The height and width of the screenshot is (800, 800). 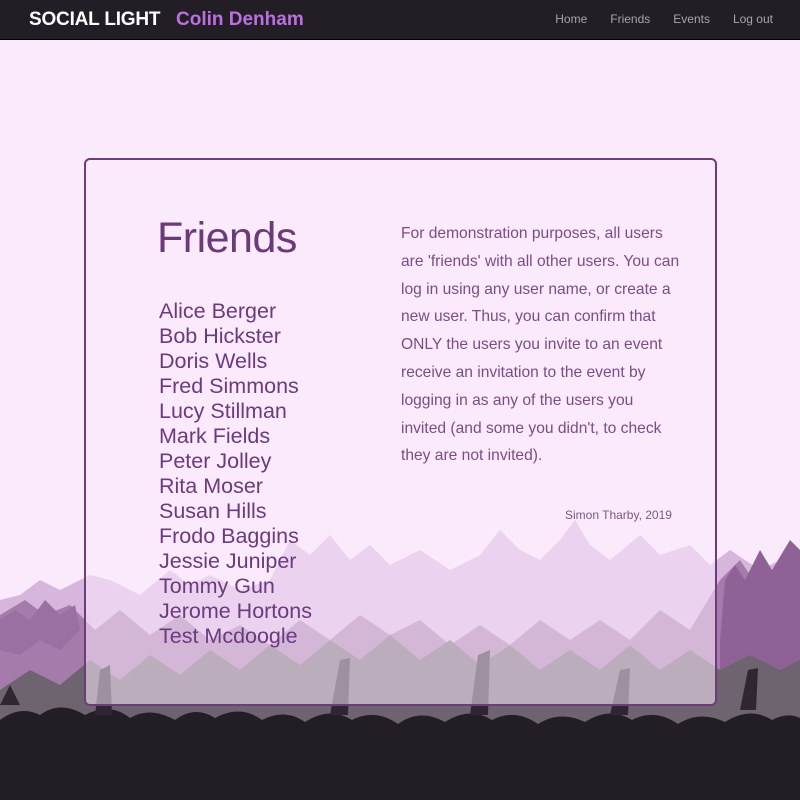 What do you see at coordinates (215, 436) in the screenshot?
I see `friend-item: Mark Fields` at bounding box center [215, 436].